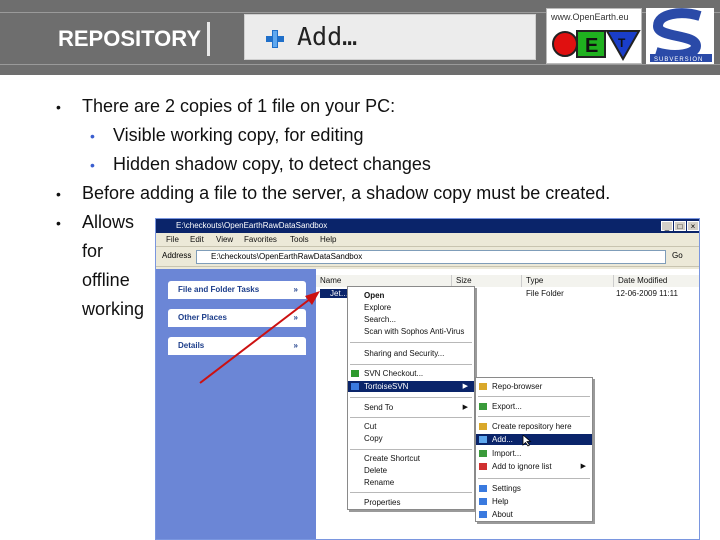 The height and width of the screenshot is (540, 720). Describe the element at coordinates (202, 317) in the screenshot. I see `task-other-places-label: Other Places` at that location.